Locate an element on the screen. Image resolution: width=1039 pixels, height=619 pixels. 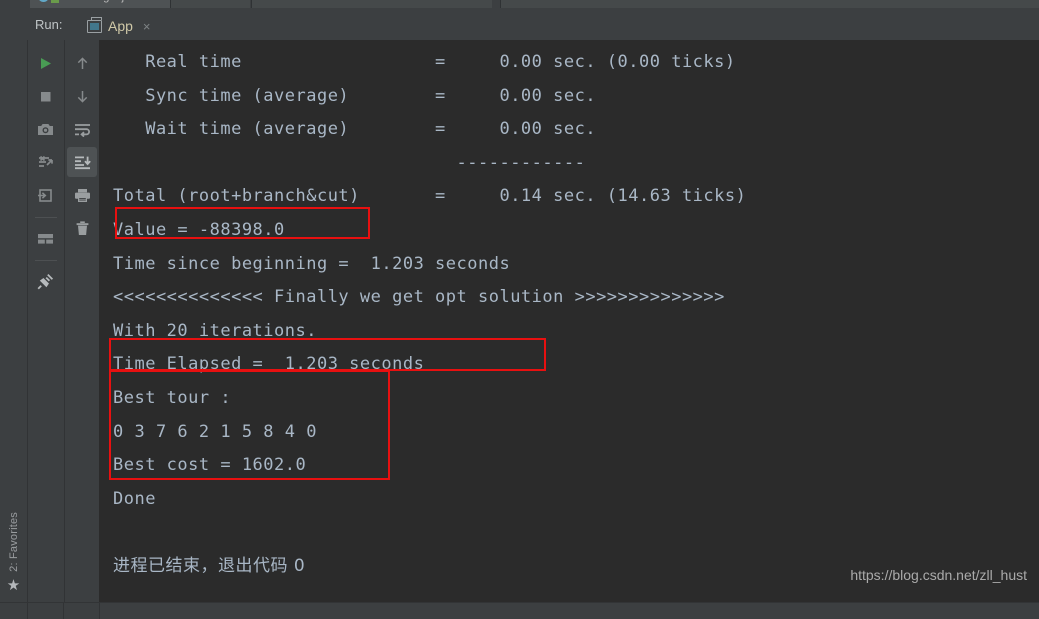
console-line: Real time = 0.00 sec. (0.00 ticks) is located at coordinates (424, 62).